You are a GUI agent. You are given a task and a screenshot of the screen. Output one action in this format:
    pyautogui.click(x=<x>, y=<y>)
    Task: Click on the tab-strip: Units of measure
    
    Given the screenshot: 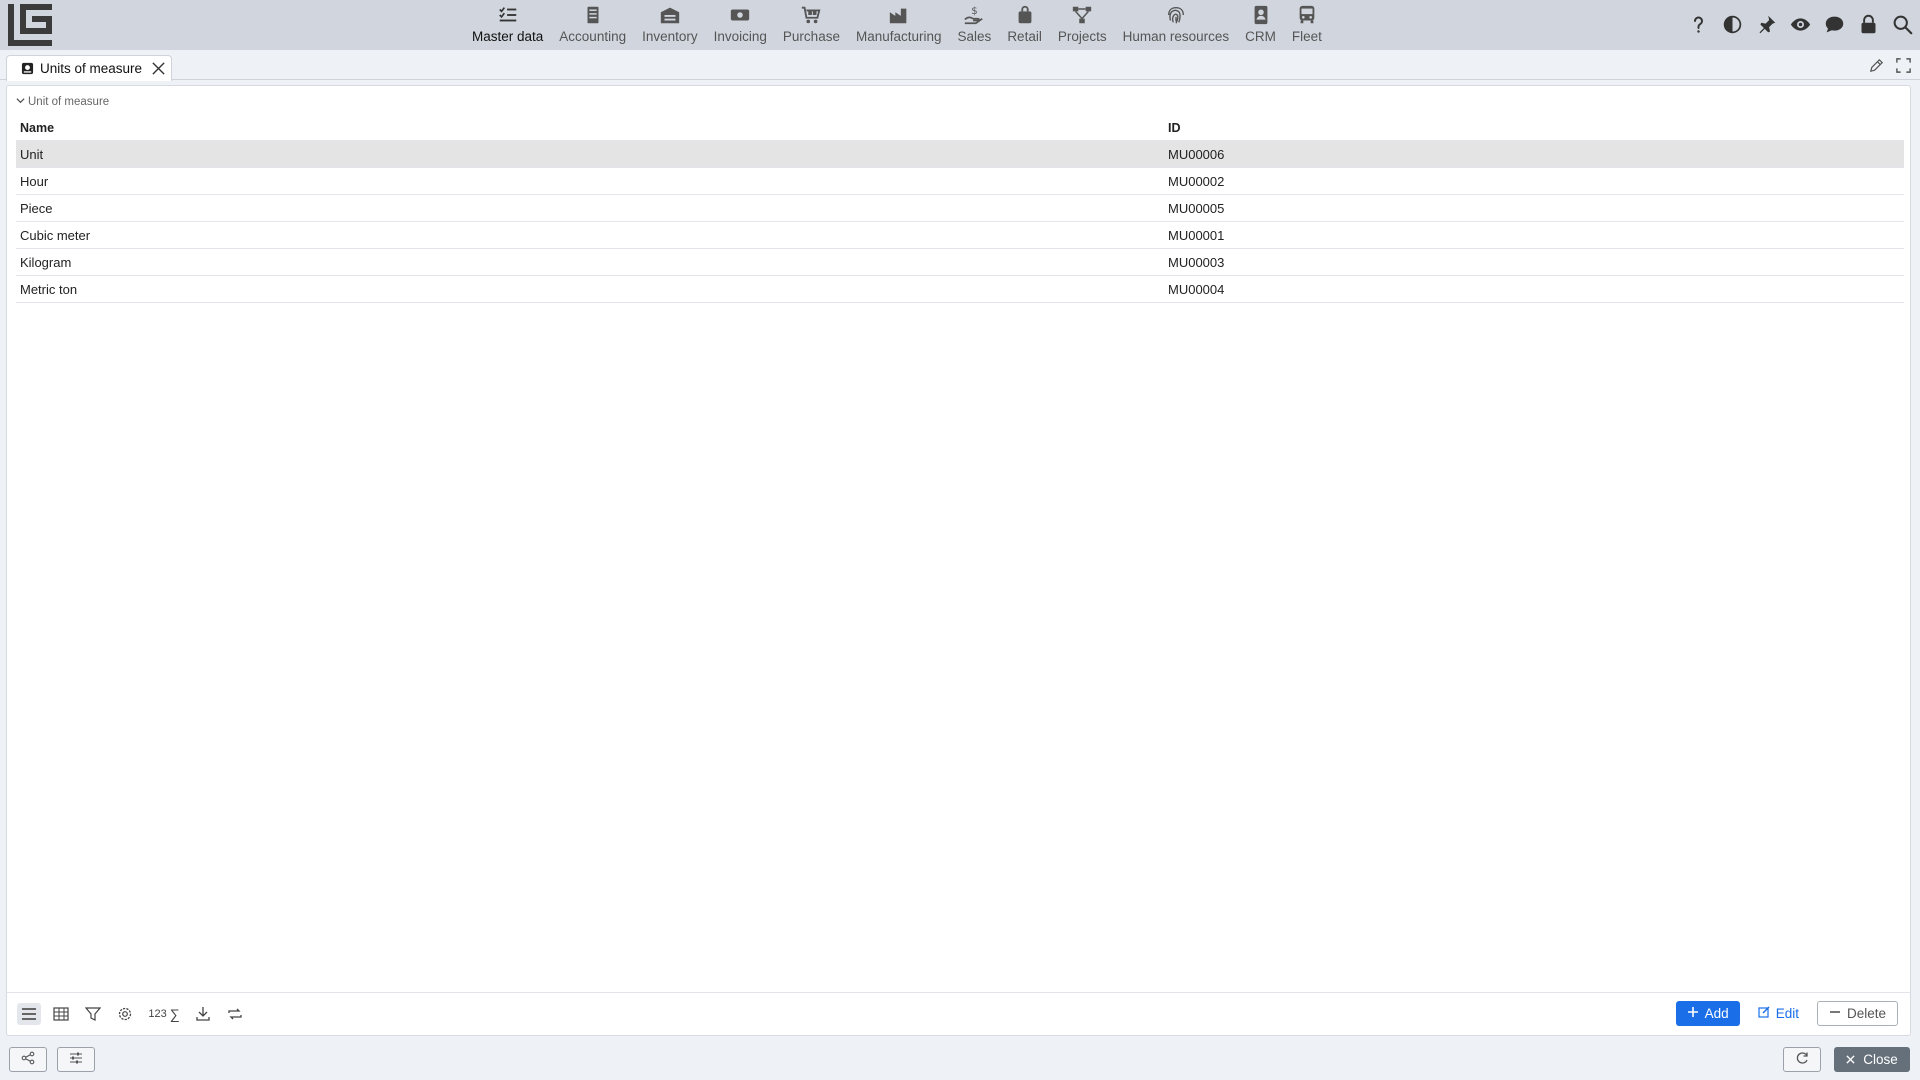 What is the action you would take?
    pyautogui.click(x=960, y=65)
    